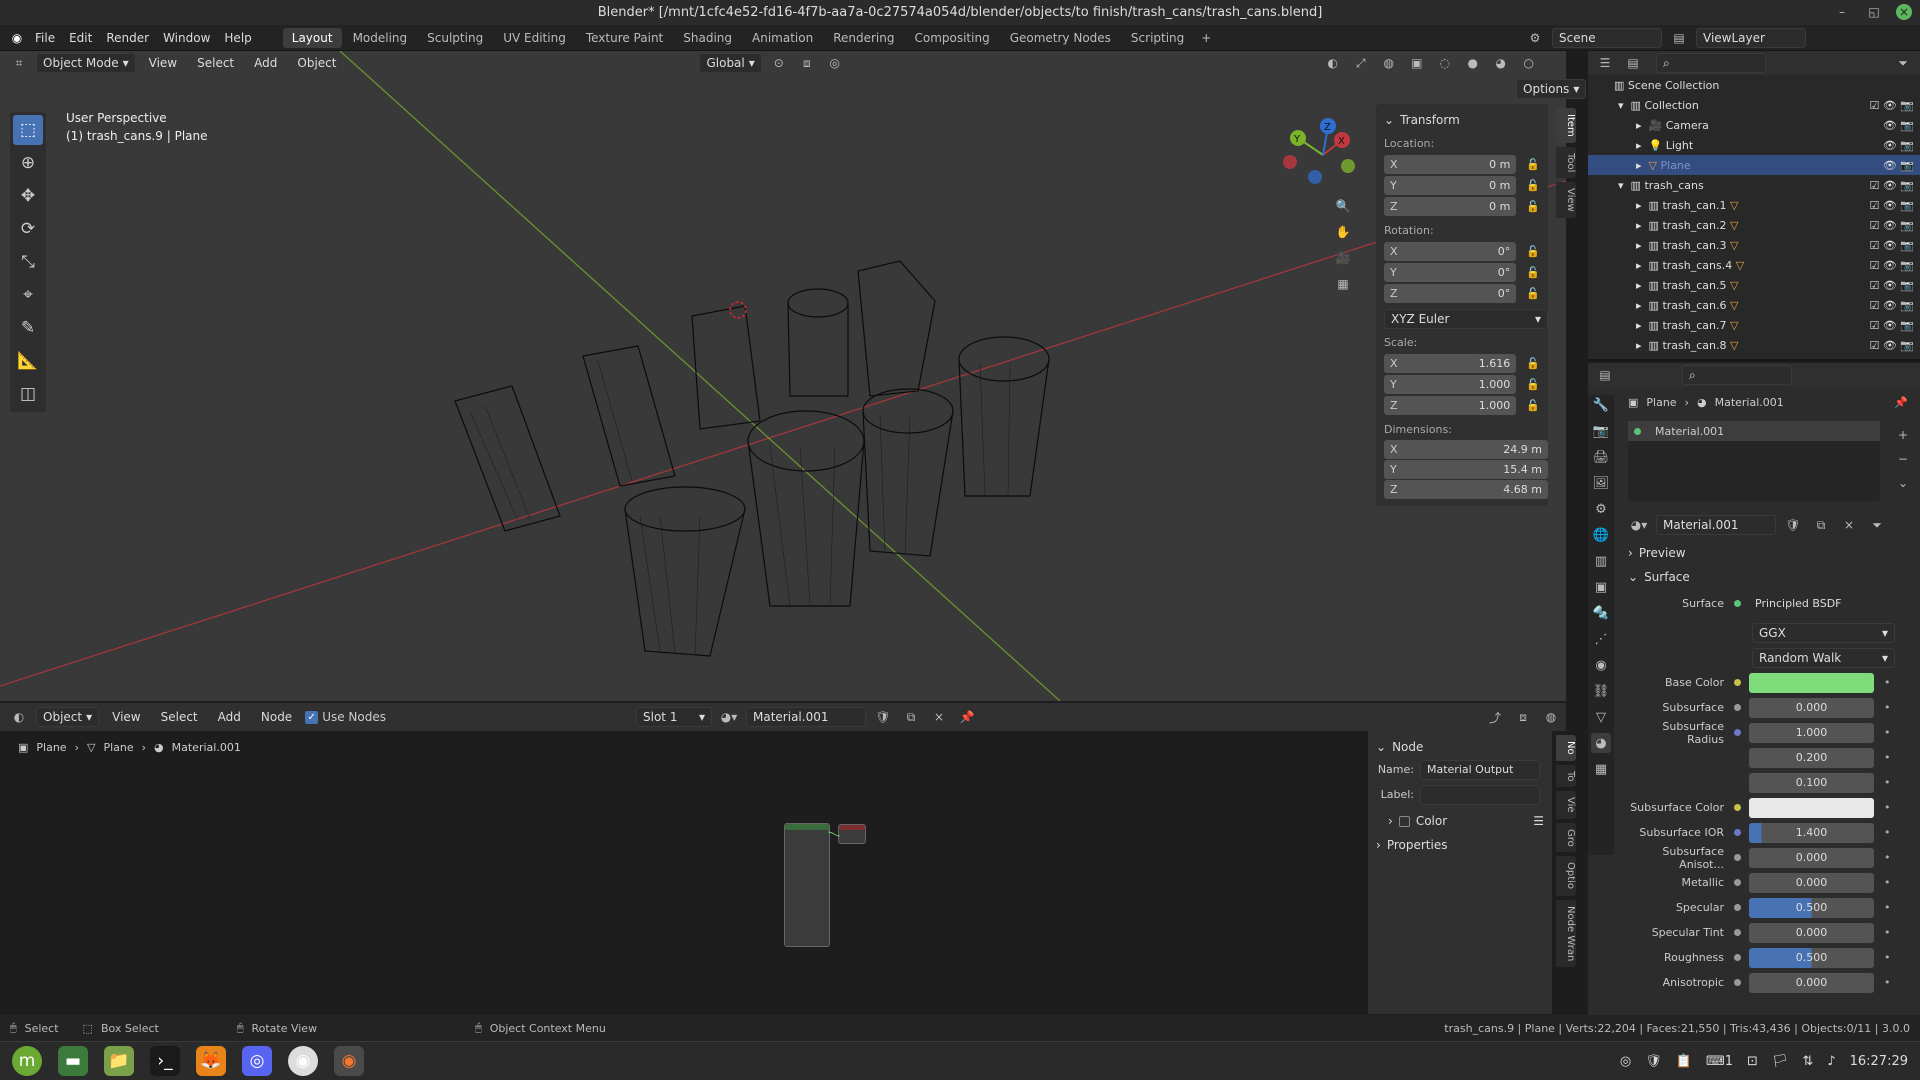 The width and height of the screenshot is (1920, 1080). What do you see at coordinates (1601, 665) in the screenshot?
I see `physics-tab-icon: ◉` at bounding box center [1601, 665].